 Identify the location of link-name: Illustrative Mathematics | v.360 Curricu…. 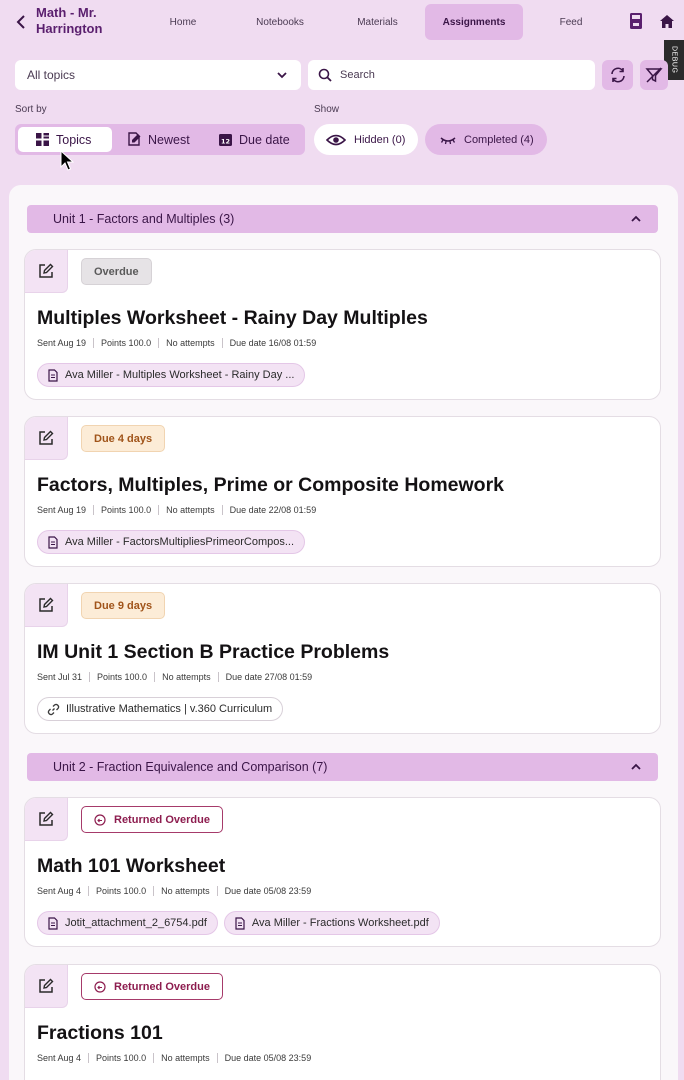
(169, 709).